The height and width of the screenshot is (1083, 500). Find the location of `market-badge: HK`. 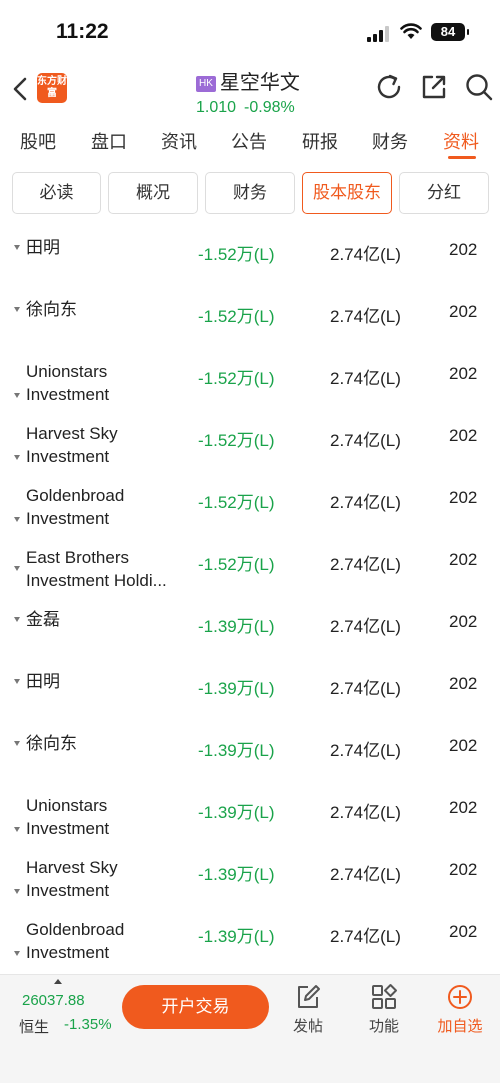

market-badge: HK is located at coordinates (206, 84).